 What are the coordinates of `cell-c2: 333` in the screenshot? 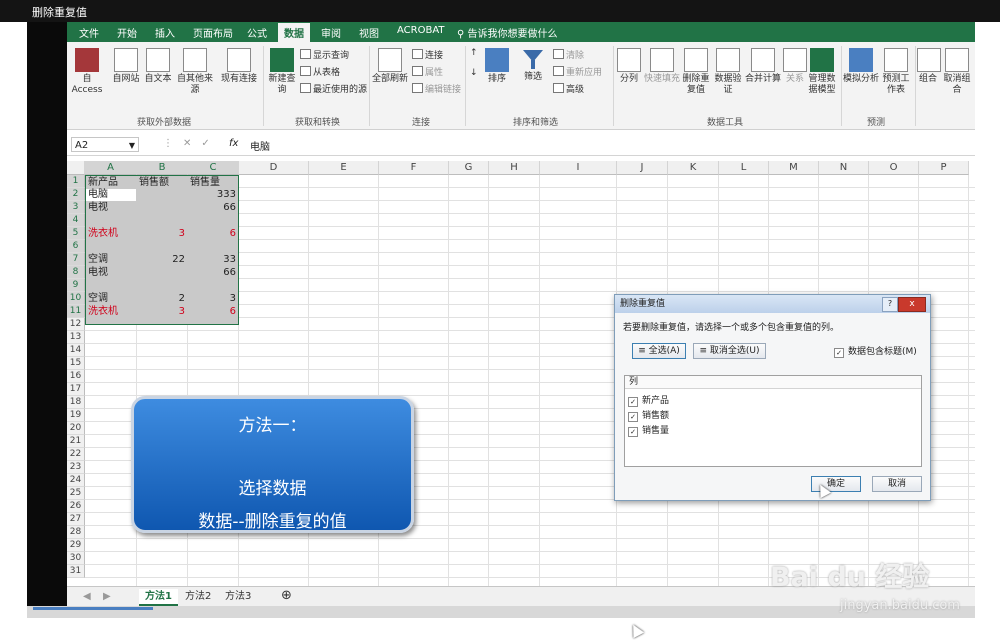 It's located at (213, 194).